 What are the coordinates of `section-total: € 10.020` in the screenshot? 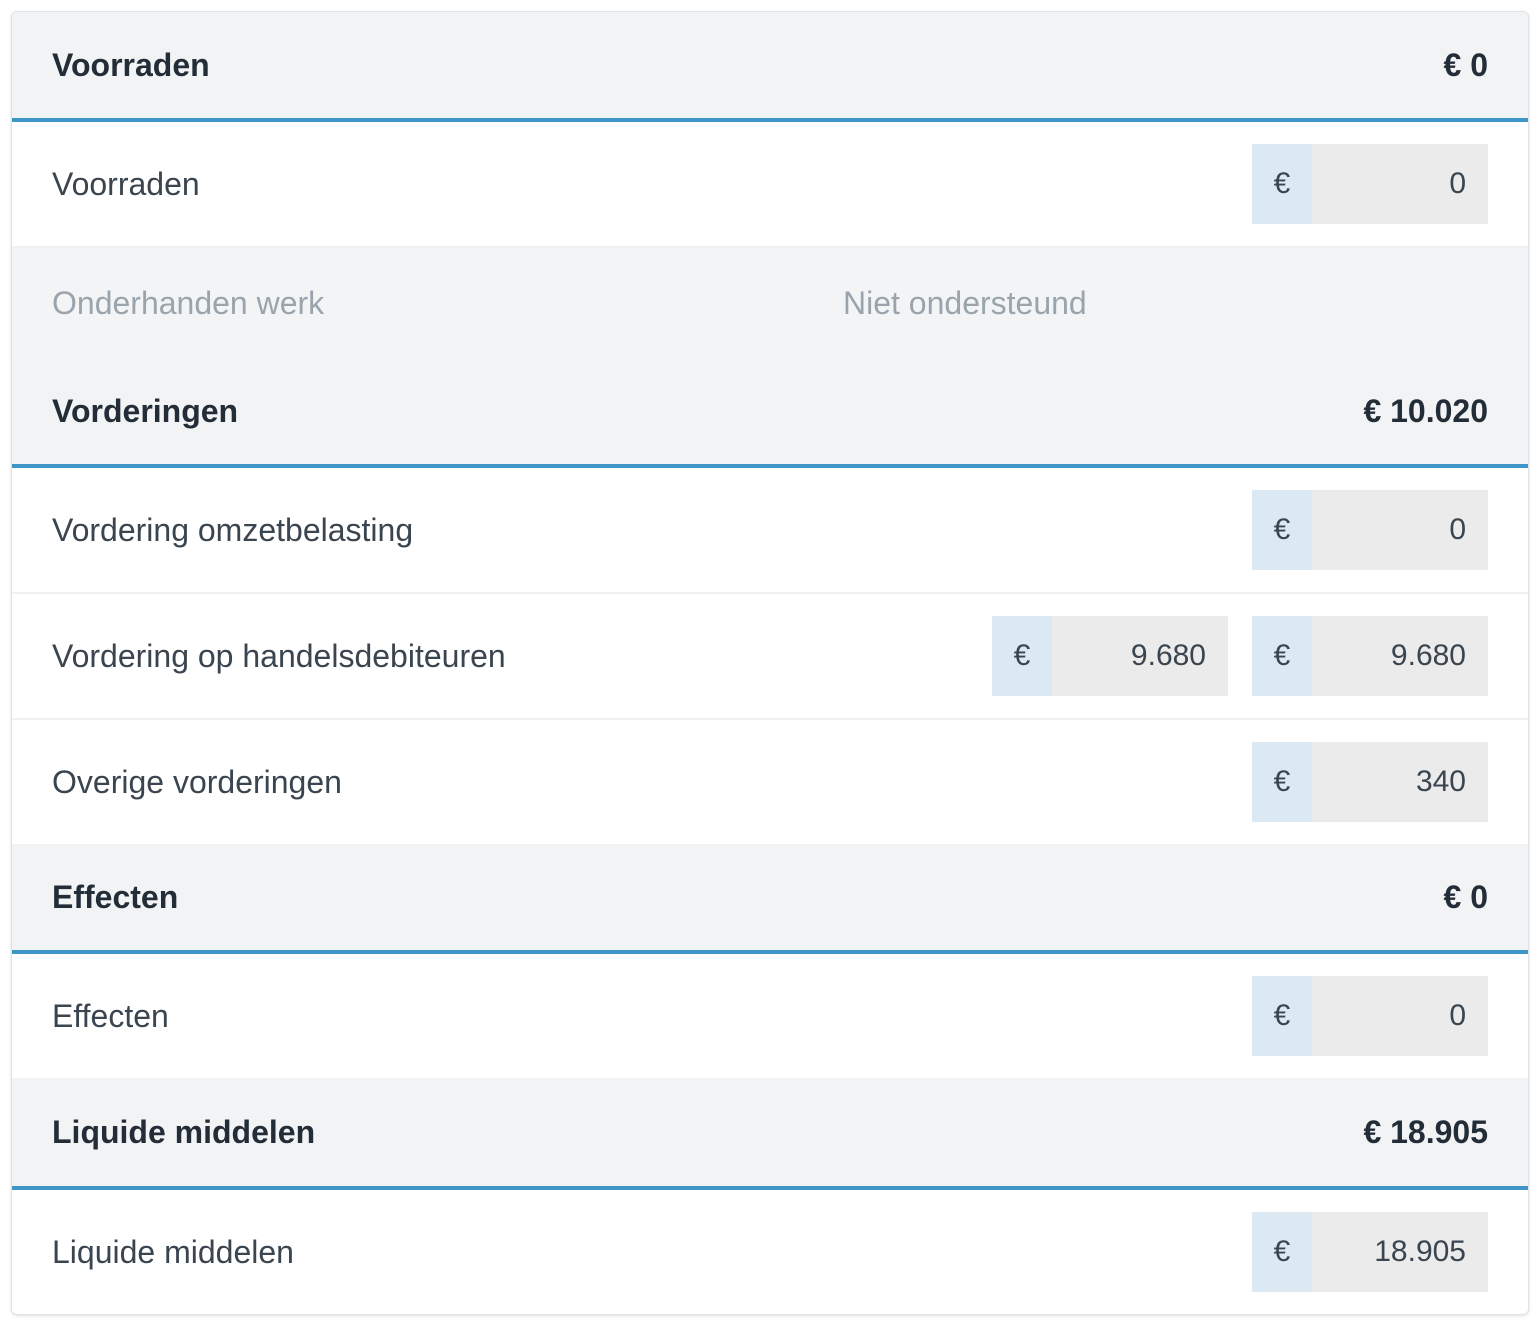 It's located at (1425, 410).